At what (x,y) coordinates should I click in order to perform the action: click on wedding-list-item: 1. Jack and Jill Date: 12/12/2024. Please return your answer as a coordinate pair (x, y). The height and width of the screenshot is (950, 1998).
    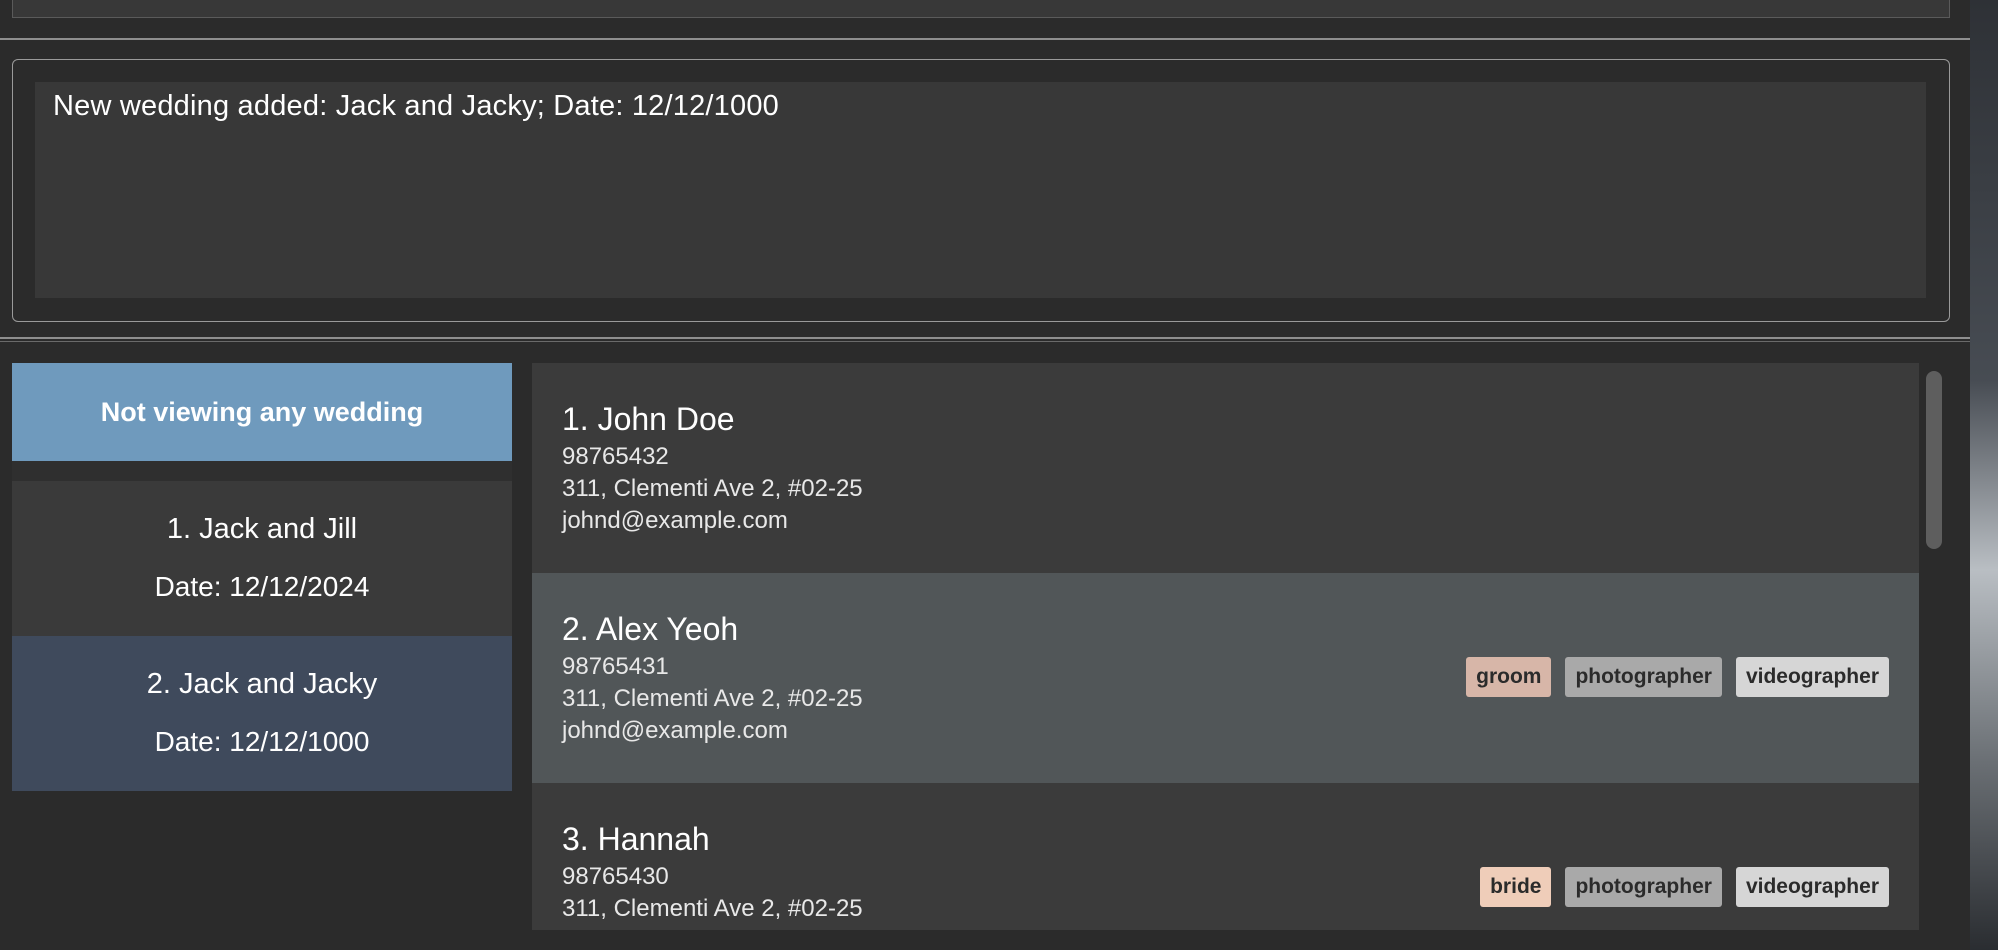
    Looking at the image, I should click on (262, 558).